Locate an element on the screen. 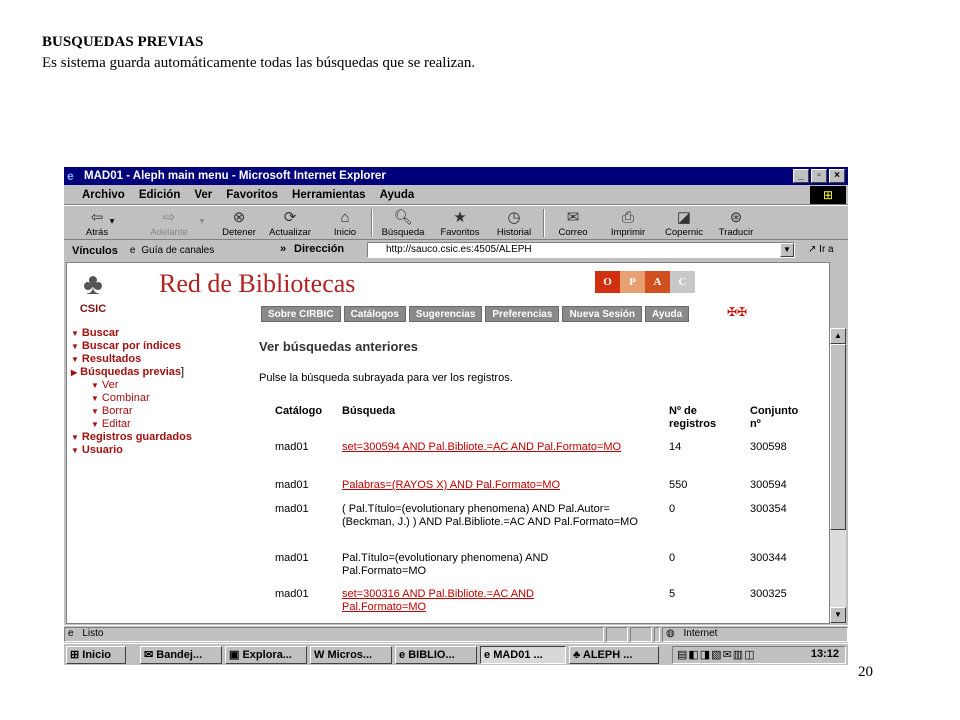 This screenshot has width=960, height=720. uk-flag-icon: ✠✠ is located at coordinates (737, 312).